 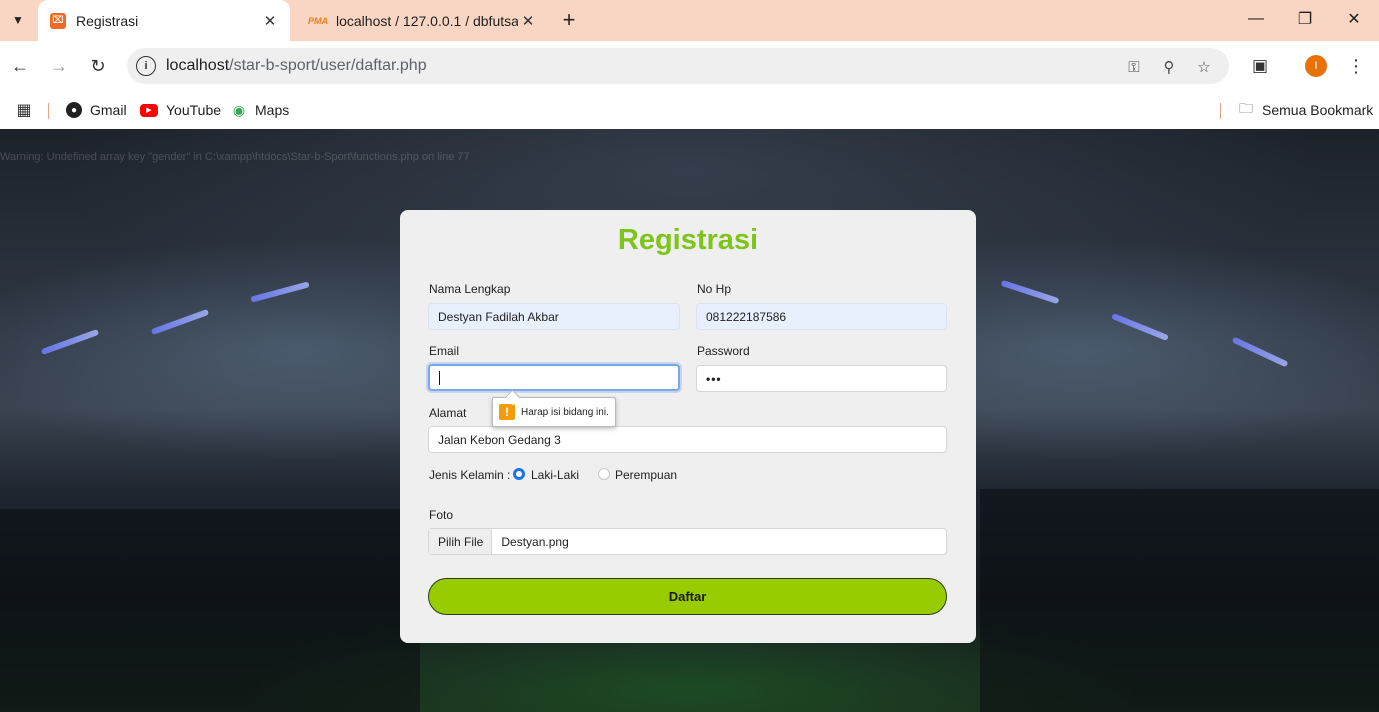 I want to click on minimize-icon: —, so click(x=1256, y=18).